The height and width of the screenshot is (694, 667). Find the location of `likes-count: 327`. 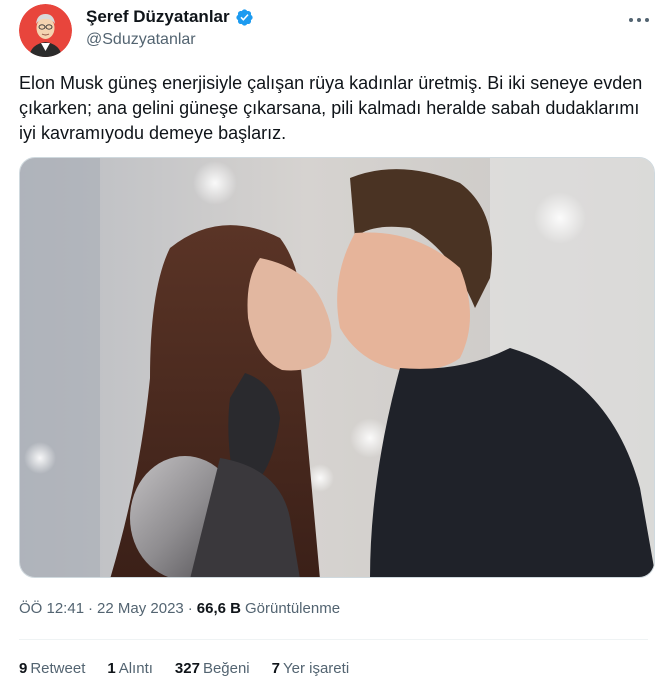

likes-count: 327 is located at coordinates (187, 668).